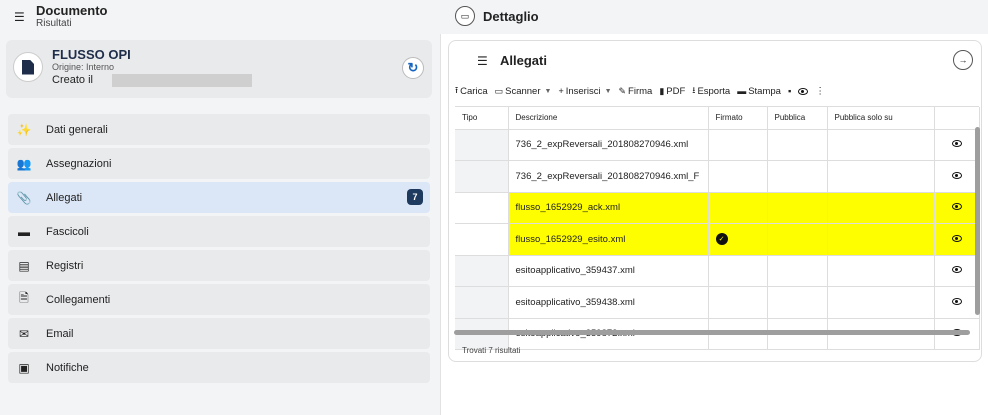  What do you see at coordinates (482, 61) in the screenshot?
I see `list-icon: ☰` at bounding box center [482, 61].